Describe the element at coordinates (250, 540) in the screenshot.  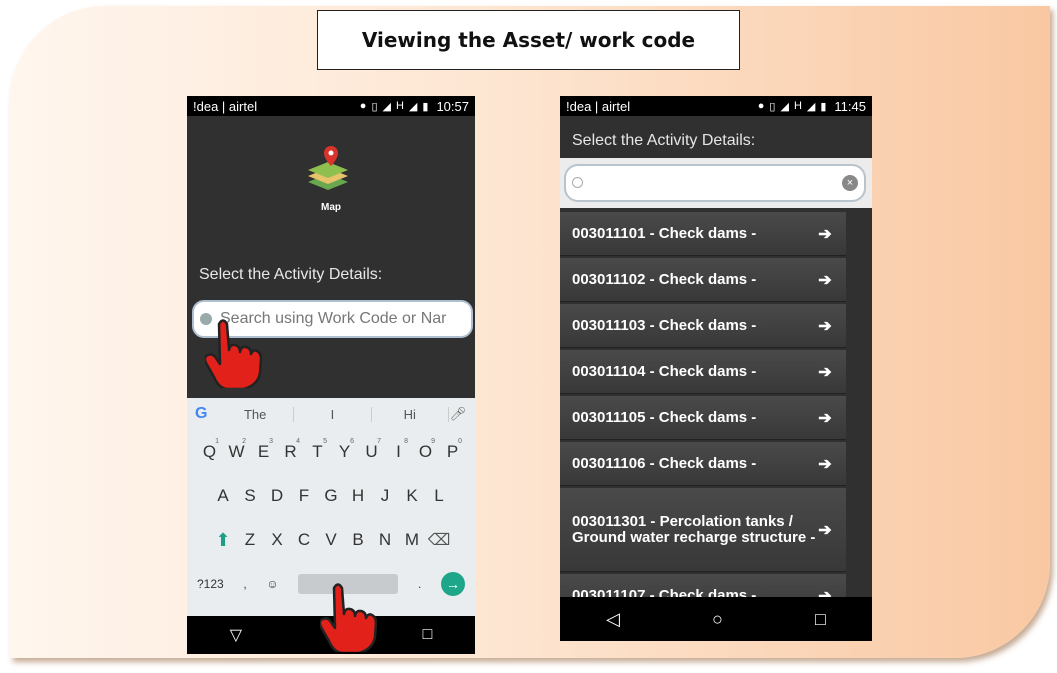
I see `key-z: Z` at that location.